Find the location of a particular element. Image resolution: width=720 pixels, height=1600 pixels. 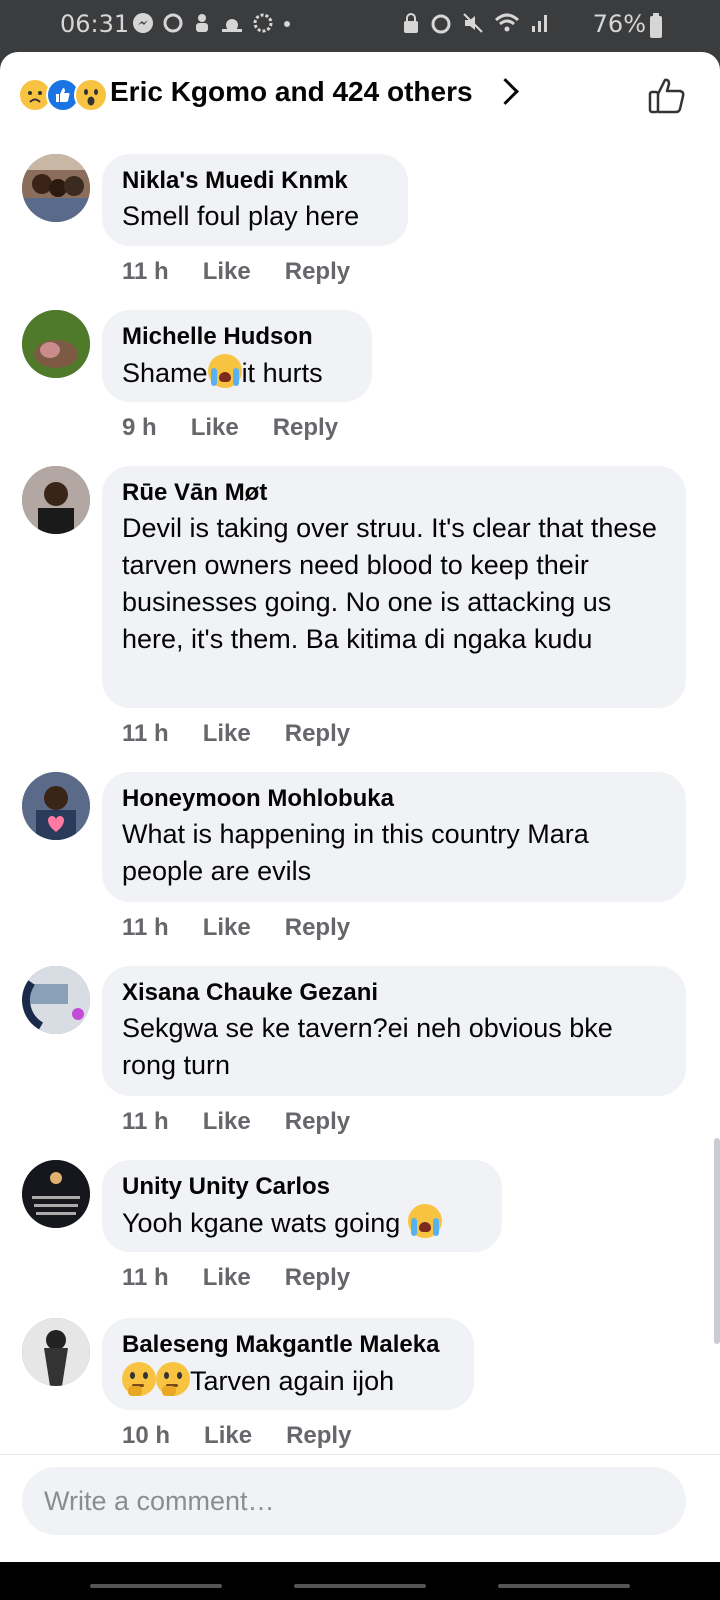

nav-back-button is located at coordinates (156, 1586).